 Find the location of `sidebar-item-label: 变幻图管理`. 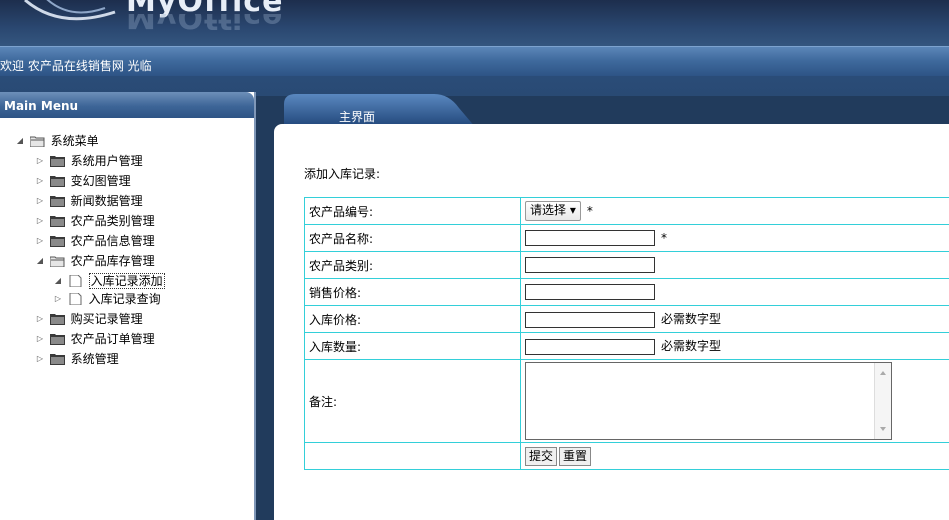

sidebar-item-label: 变幻图管理 is located at coordinates (100, 181).